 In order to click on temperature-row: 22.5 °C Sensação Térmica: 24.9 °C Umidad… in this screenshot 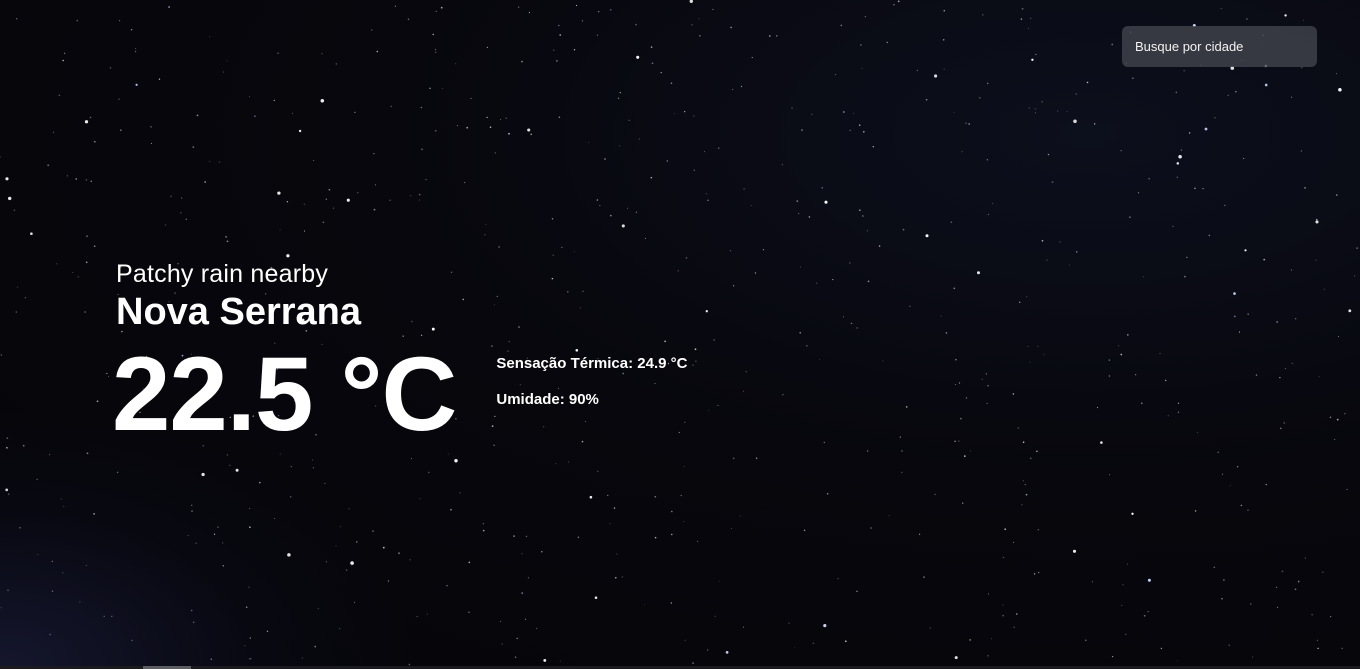, I will do `click(399, 395)`.